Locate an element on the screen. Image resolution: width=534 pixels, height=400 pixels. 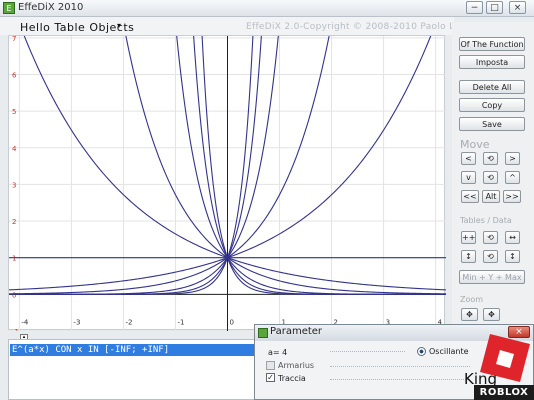
move-up-button: ^ is located at coordinates (512, 177).